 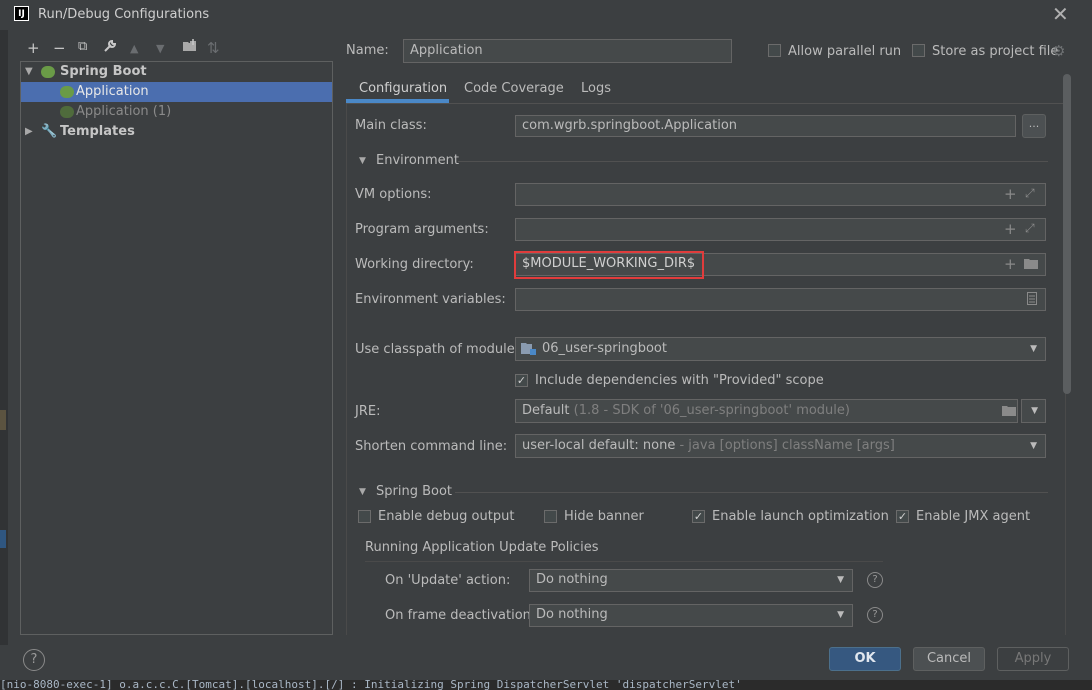 I want to click on intellij-app-icon: IJ, so click(x=21, y=13).